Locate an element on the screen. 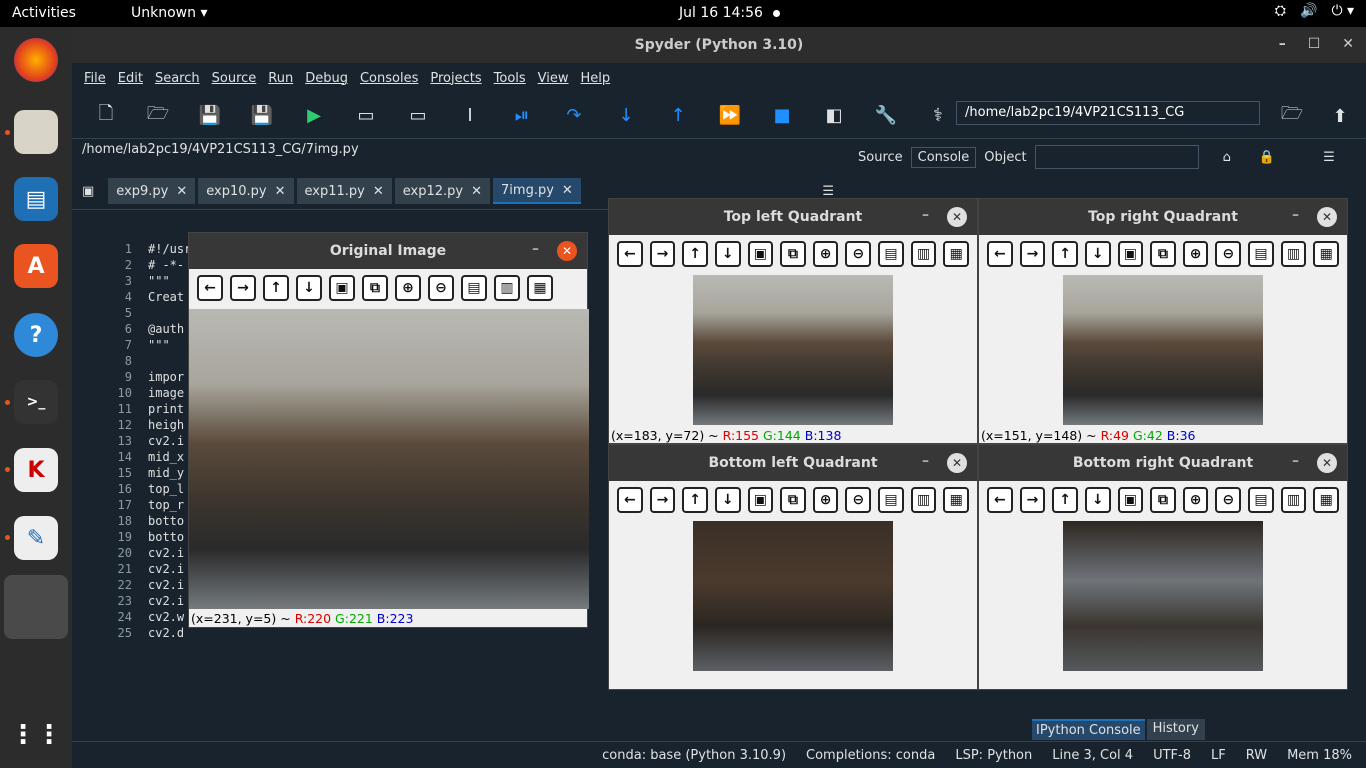 Image resolution: width=1366 pixels, height=768 pixels. code-line: botto is located at coordinates (166, 537).